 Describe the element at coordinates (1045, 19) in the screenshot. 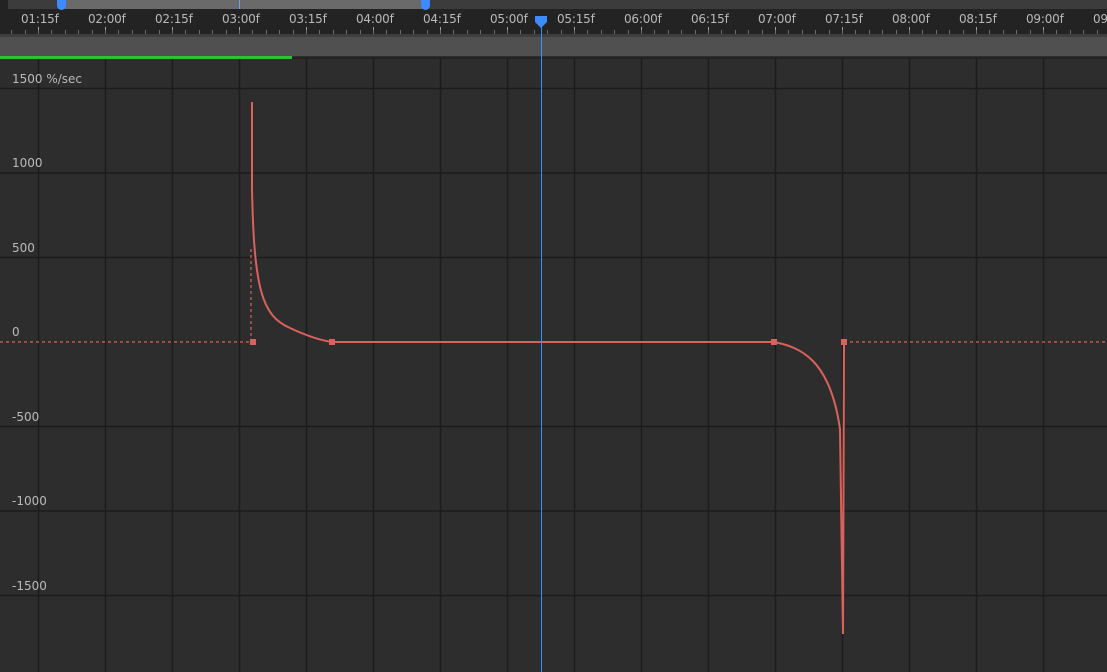

I see `time-ruler-label: 09:00f` at that location.